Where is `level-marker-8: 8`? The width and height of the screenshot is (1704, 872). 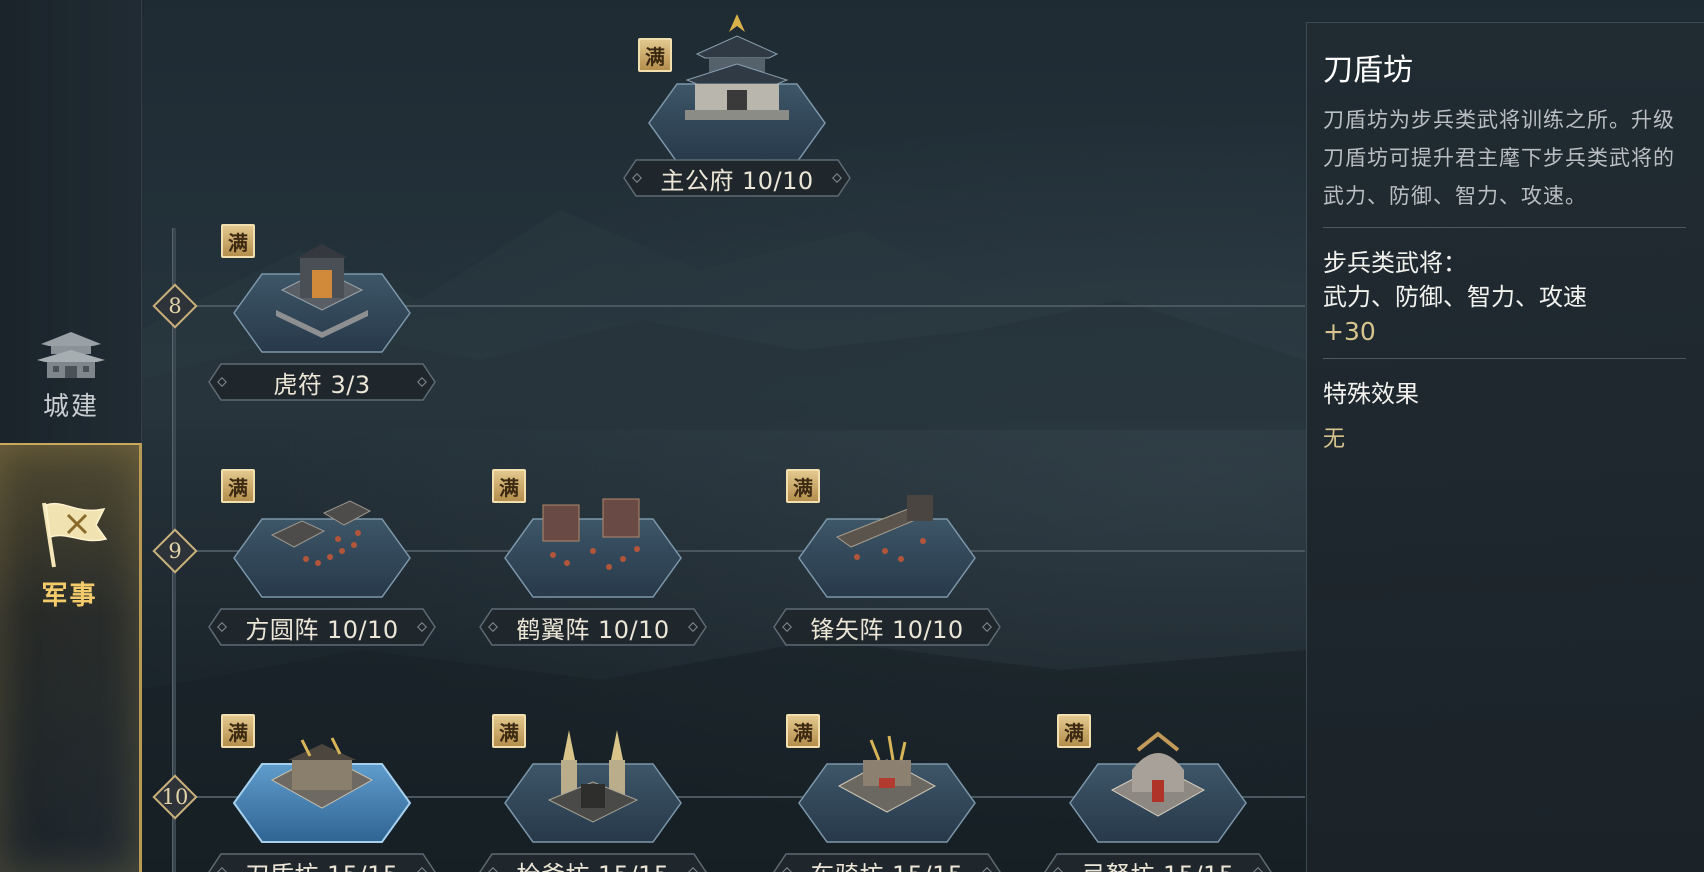 level-marker-8: 8 is located at coordinates (175, 306).